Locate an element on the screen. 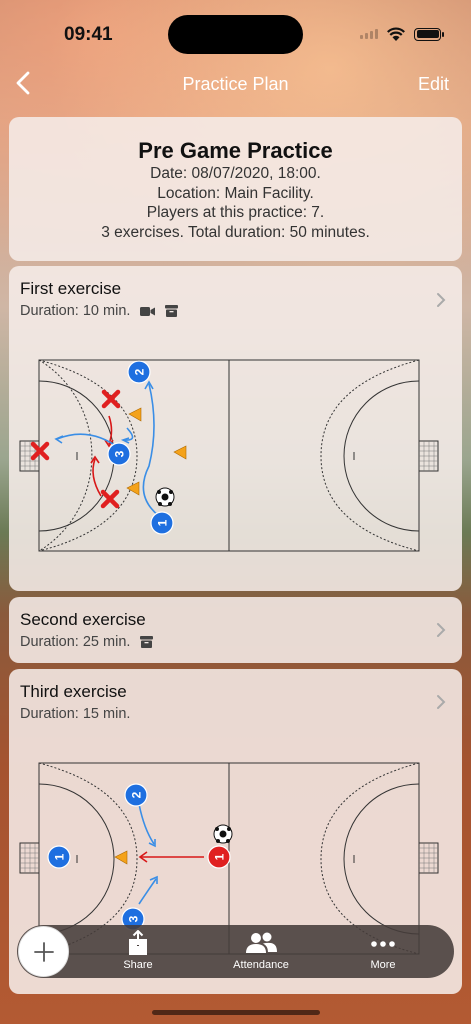 The image size is (471, 1024). defender-icon is located at coordinates (75, 449).